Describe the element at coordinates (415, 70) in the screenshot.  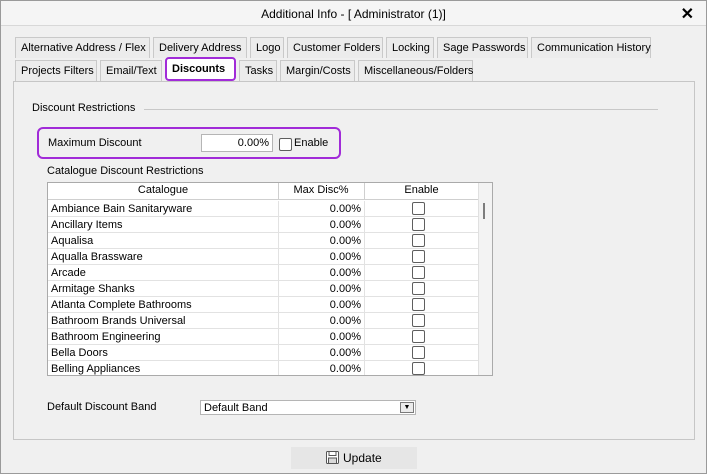
I see `tab-miscellaneous-folders: Miscellaneous/Folders` at that location.